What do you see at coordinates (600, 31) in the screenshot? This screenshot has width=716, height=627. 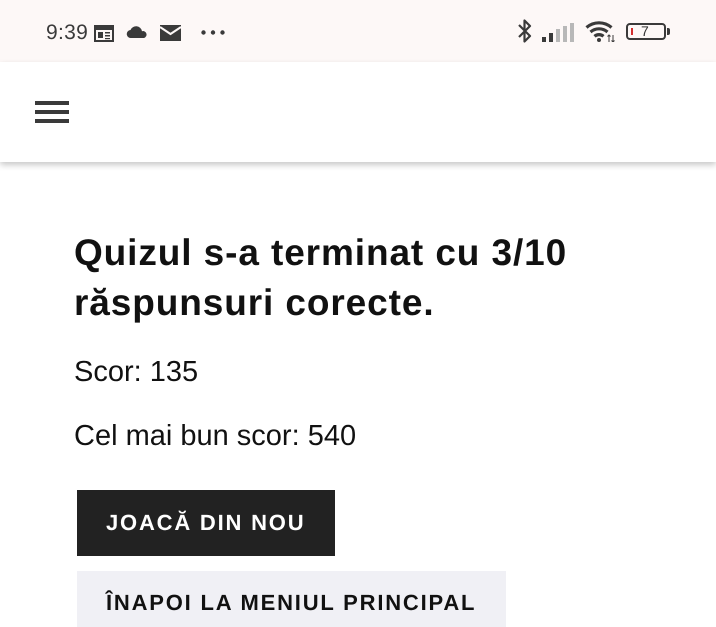 I see `wifi-icon` at bounding box center [600, 31].